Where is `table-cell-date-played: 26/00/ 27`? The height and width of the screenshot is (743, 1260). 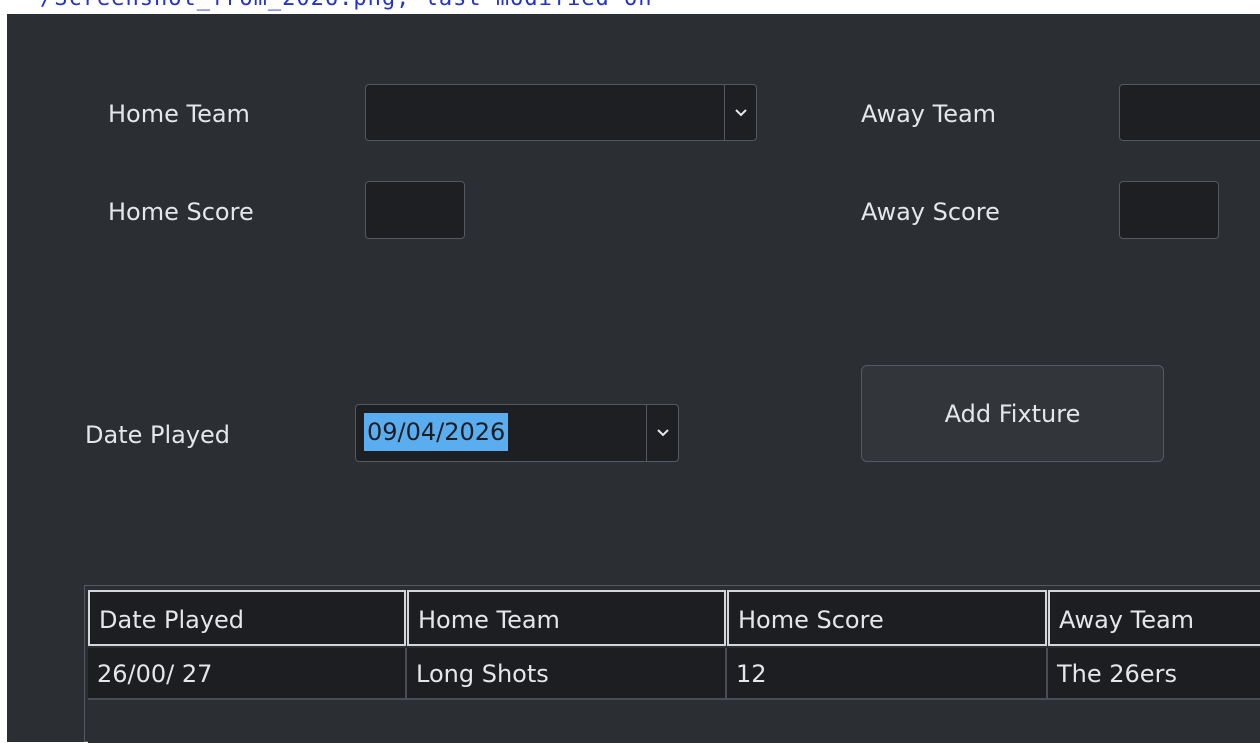 table-cell-date-played: 26/00/ 27 is located at coordinates (247, 674).